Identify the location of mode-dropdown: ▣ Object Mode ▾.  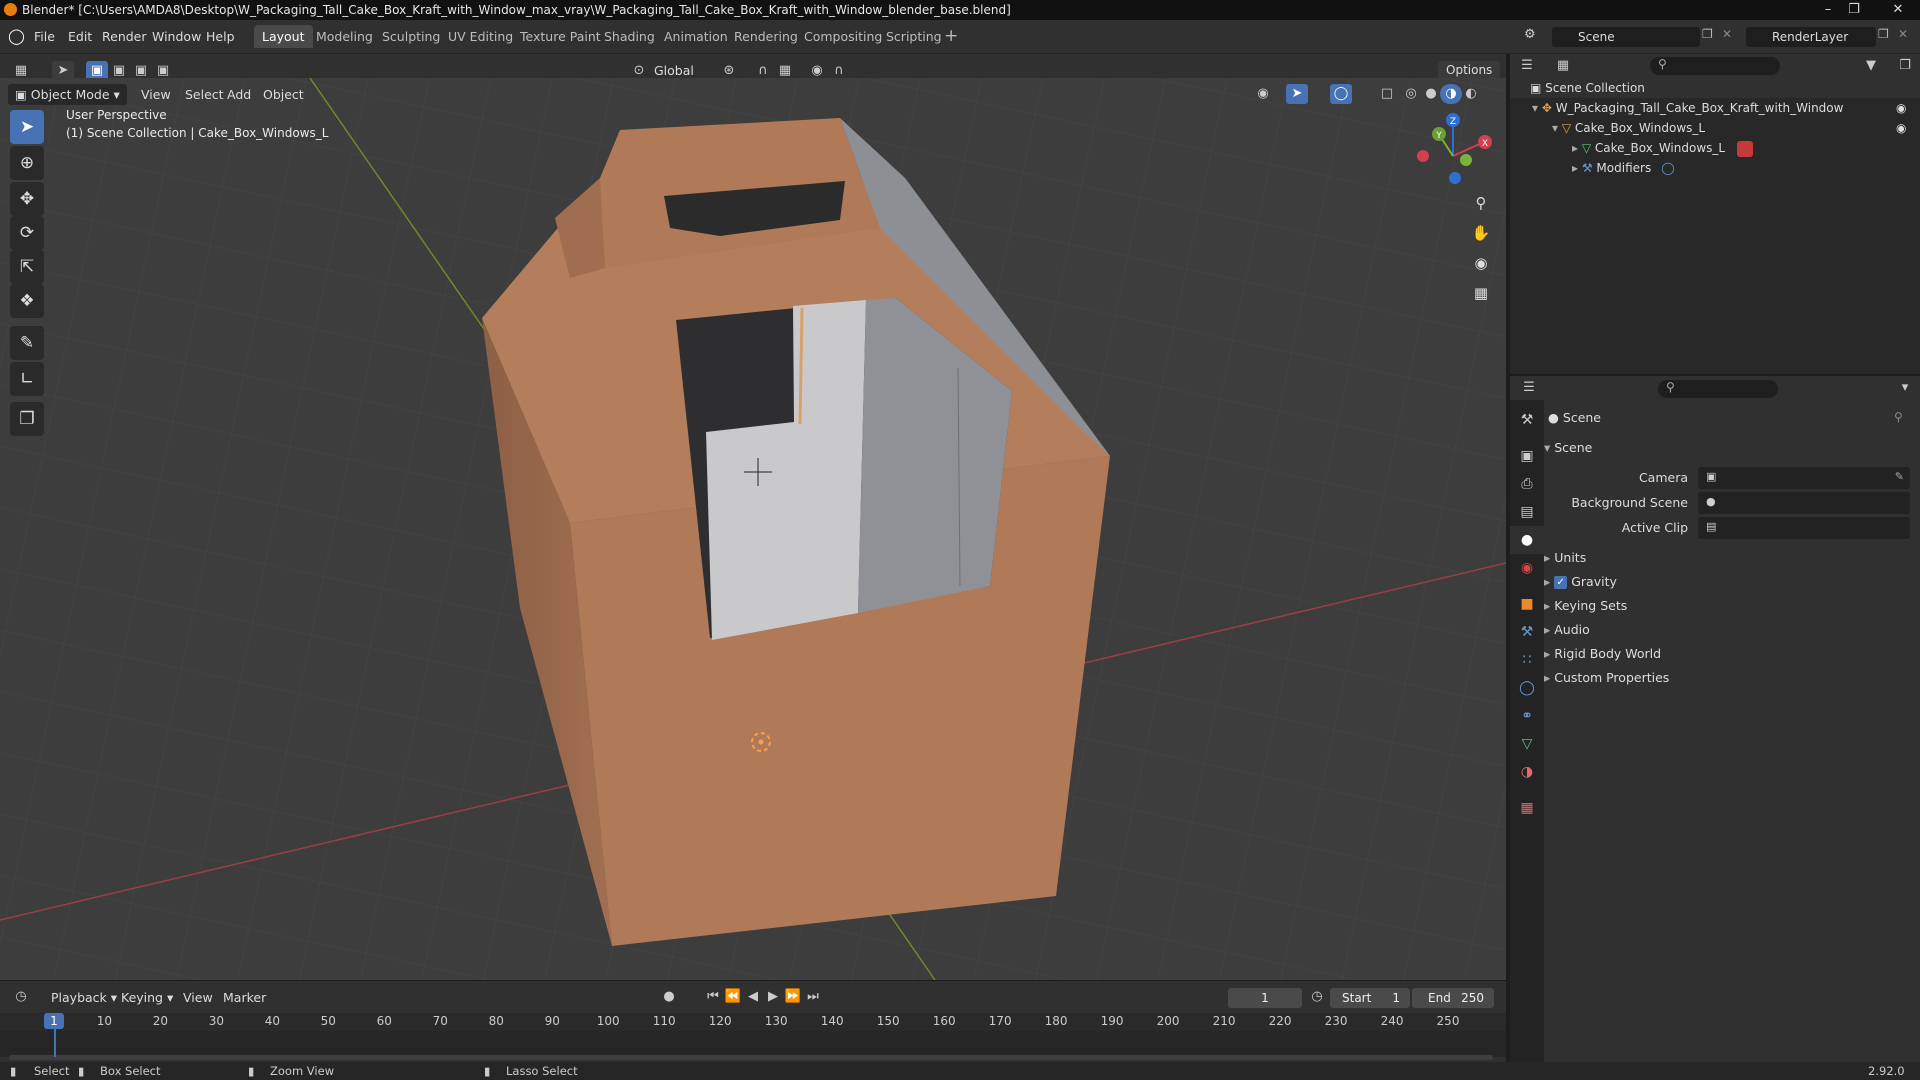
(67, 94).